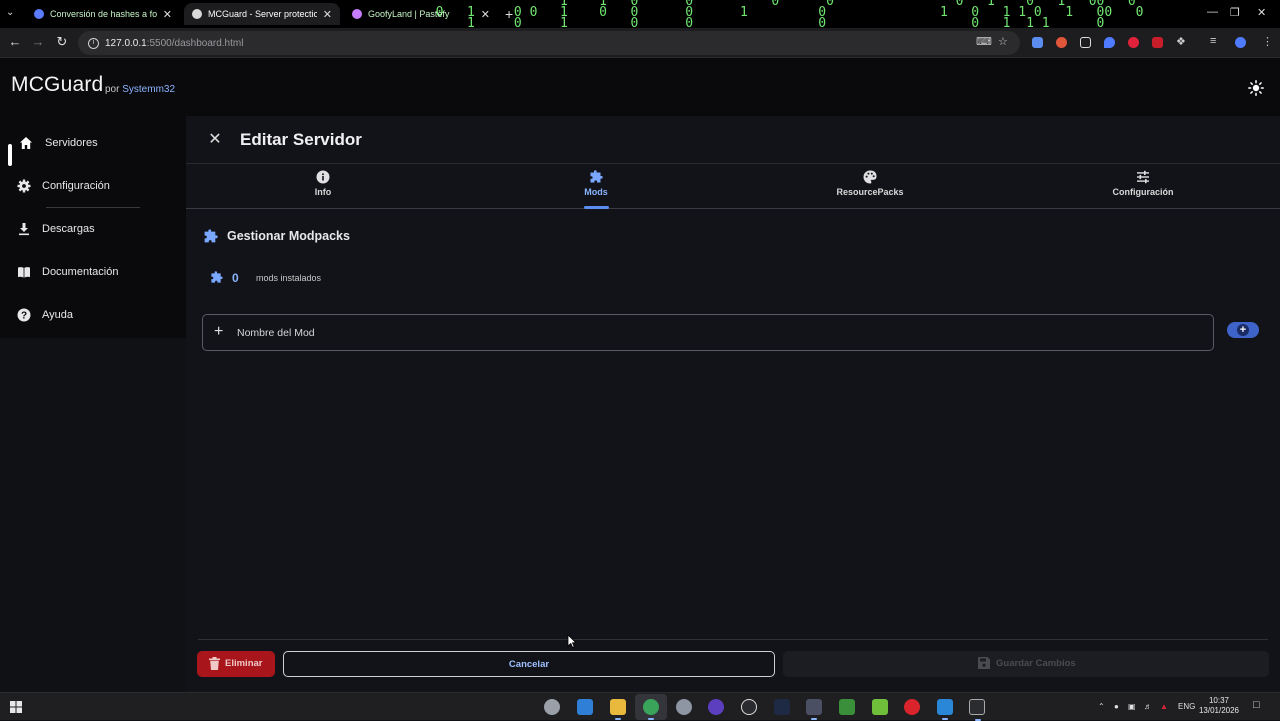 The height and width of the screenshot is (721, 1280). I want to click on url-path: :5500/dashboard.html, so click(195, 43).